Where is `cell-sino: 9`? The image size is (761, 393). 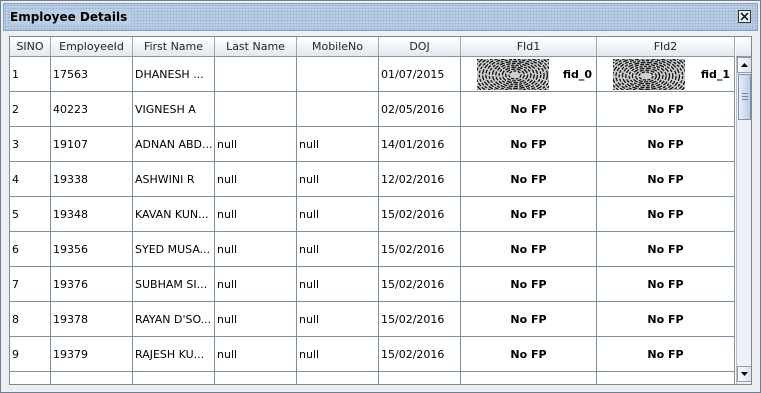 cell-sino: 9 is located at coordinates (30, 354).